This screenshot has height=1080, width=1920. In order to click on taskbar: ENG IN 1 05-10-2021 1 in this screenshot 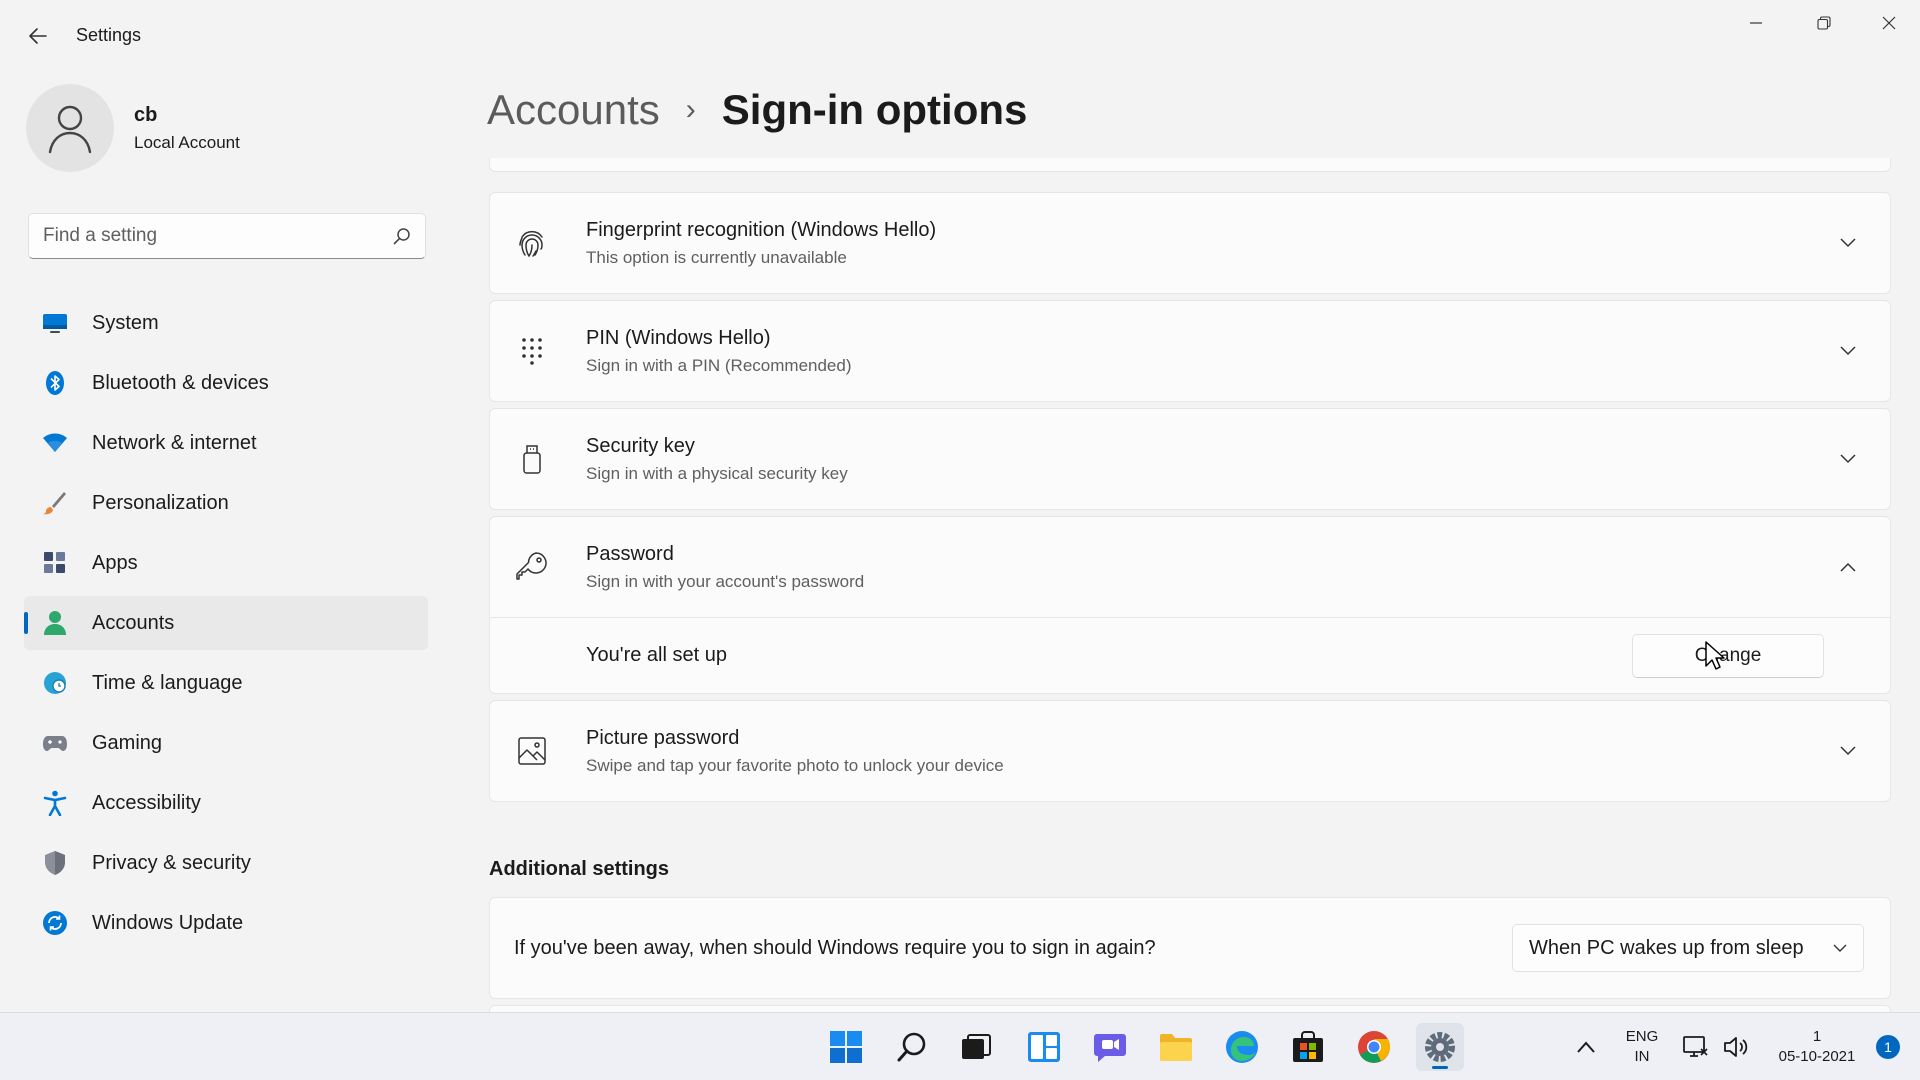, I will do `click(960, 1046)`.